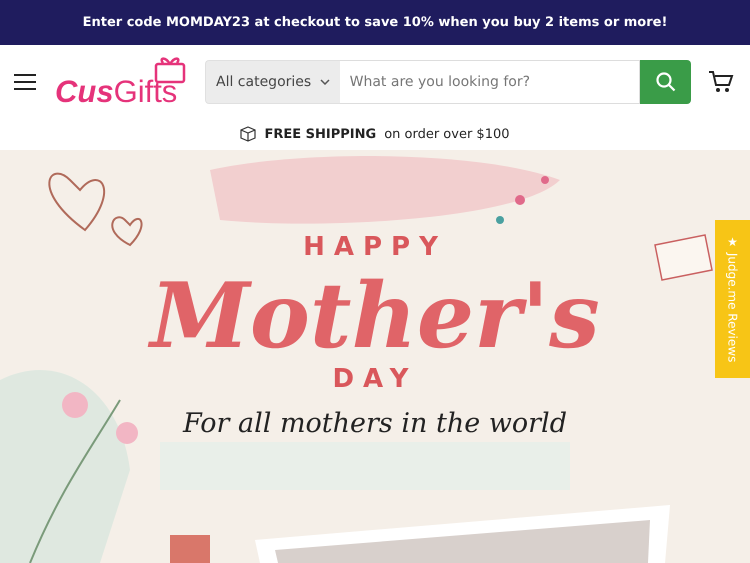 This screenshot has width=750, height=563. Describe the element at coordinates (490, 82) in the screenshot. I see `search-field: What are you looking for?` at that location.